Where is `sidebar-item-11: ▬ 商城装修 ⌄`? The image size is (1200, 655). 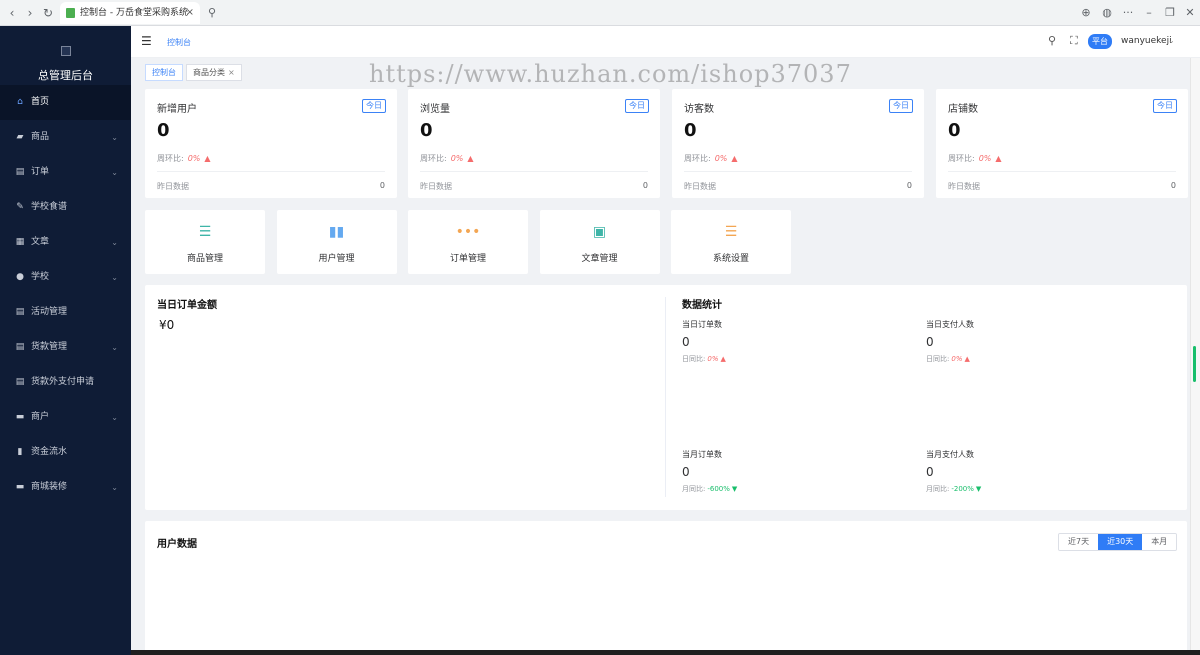 sidebar-item-11: ▬ 商城装修 ⌄ is located at coordinates (65, 487).